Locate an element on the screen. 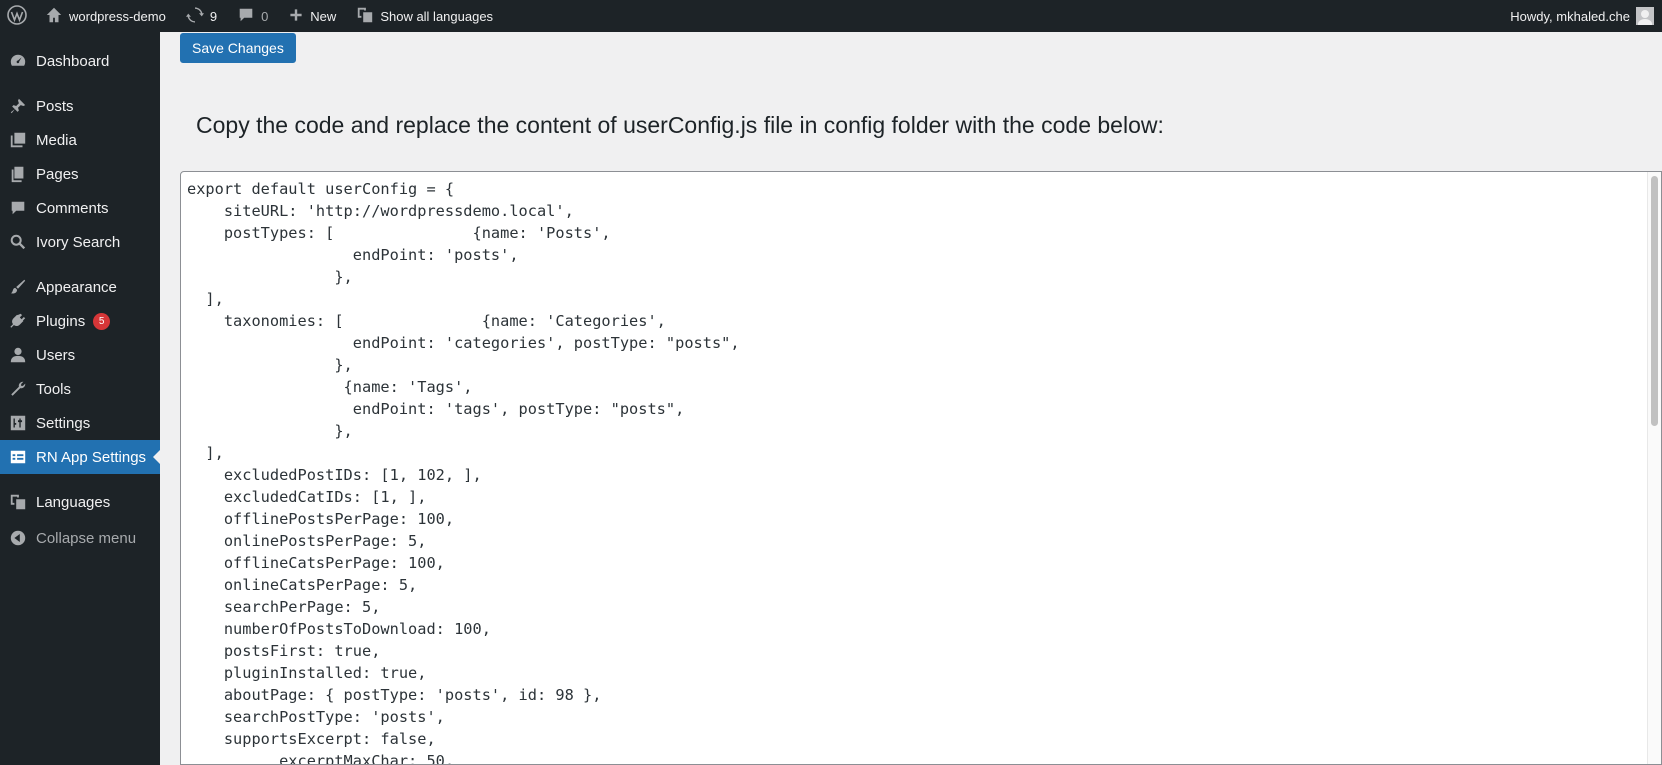  sidebar-item-label: Languages is located at coordinates (73, 502).